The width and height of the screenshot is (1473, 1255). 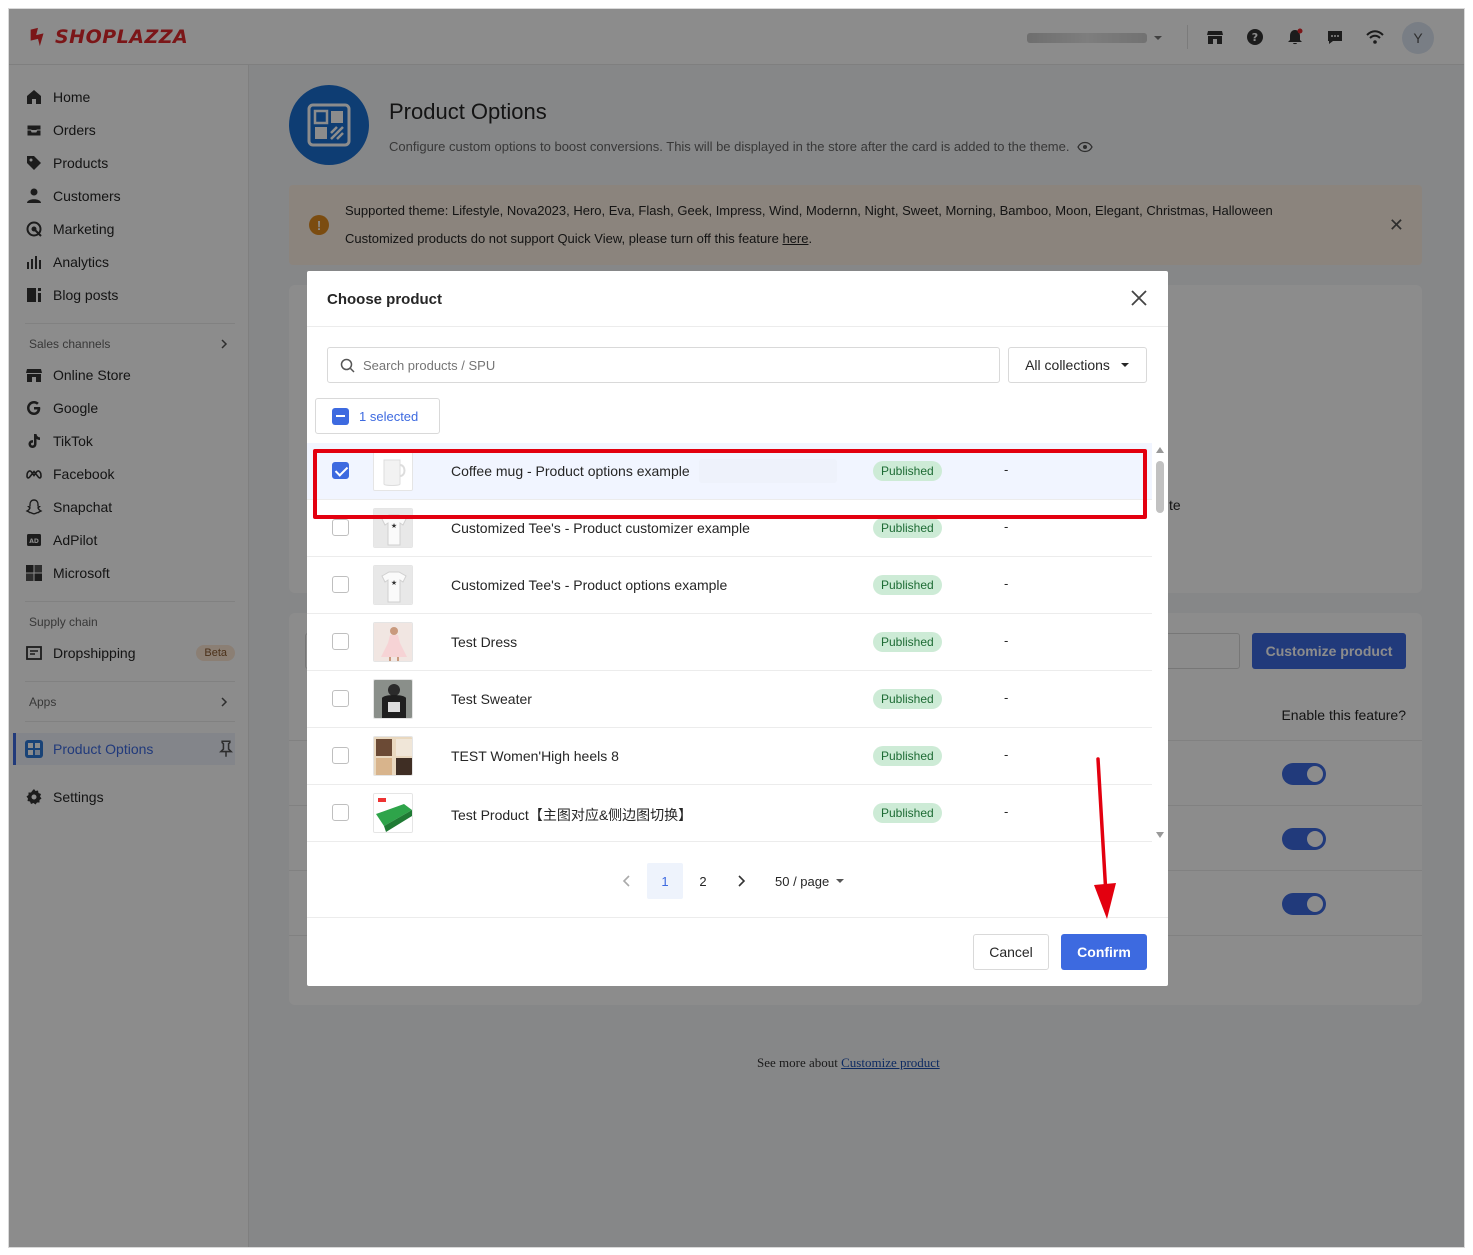 What do you see at coordinates (737, 299) in the screenshot?
I see `dialog-header: Choose product` at bounding box center [737, 299].